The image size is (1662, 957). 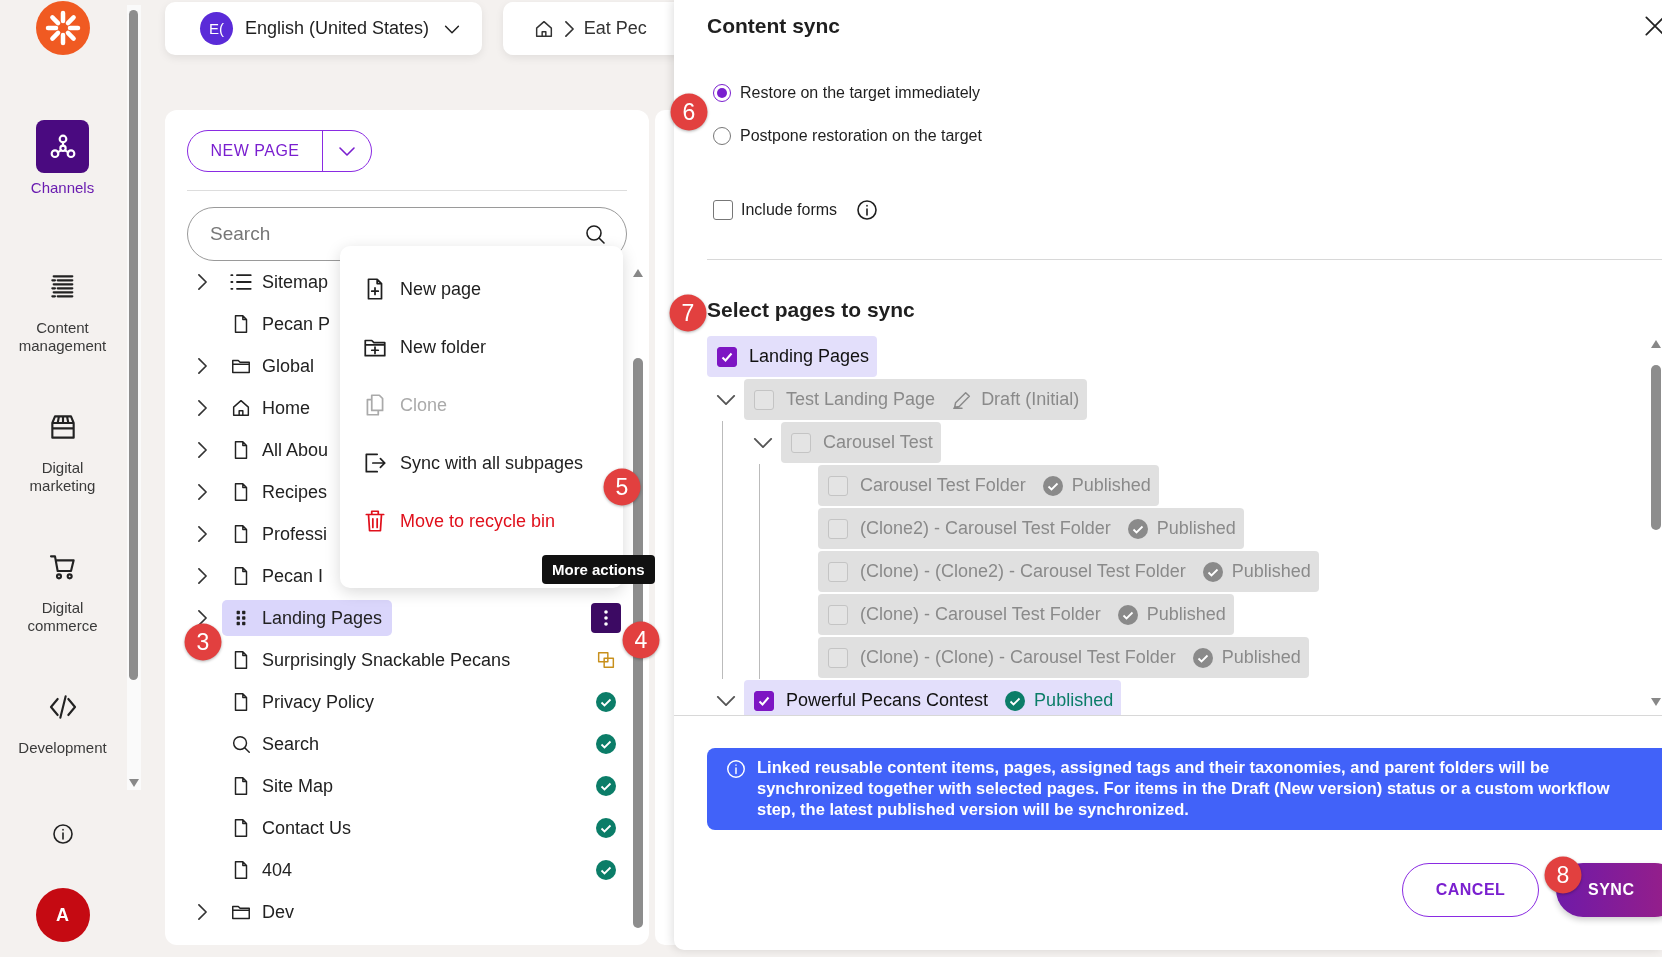 What do you see at coordinates (62, 28) in the screenshot?
I see `logo-icon` at bounding box center [62, 28].